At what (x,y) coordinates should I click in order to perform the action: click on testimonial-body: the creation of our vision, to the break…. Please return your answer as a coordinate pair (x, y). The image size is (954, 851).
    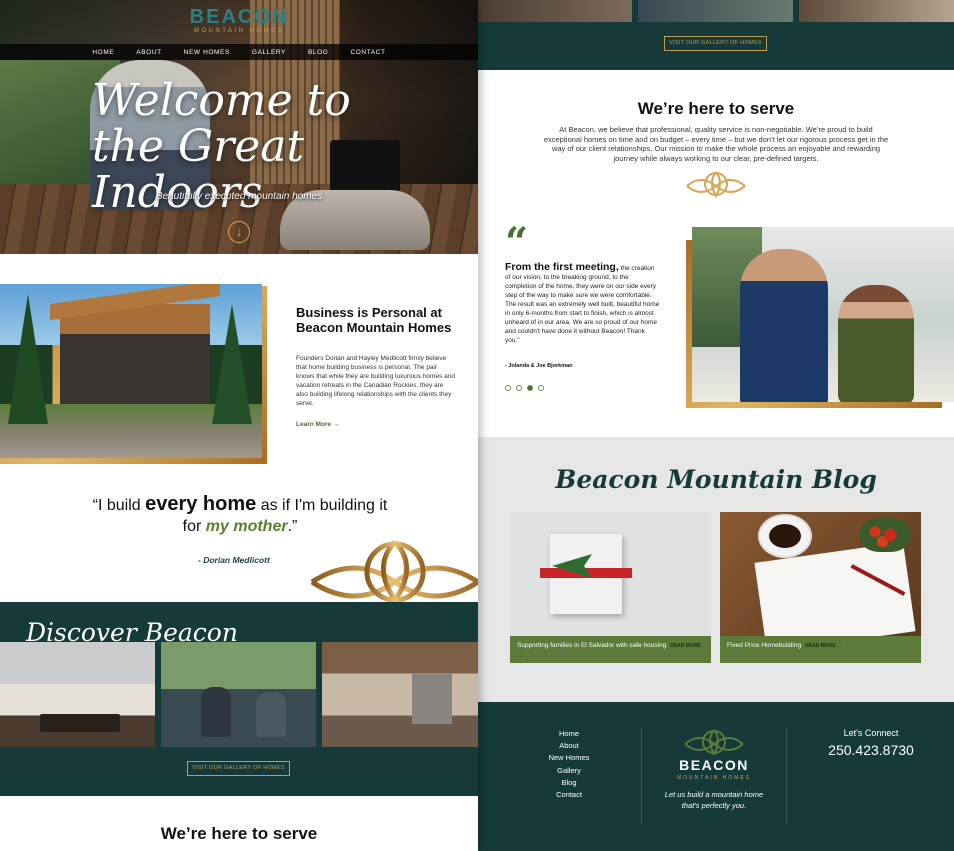
    Looking at the image, I should click on (582, 304).